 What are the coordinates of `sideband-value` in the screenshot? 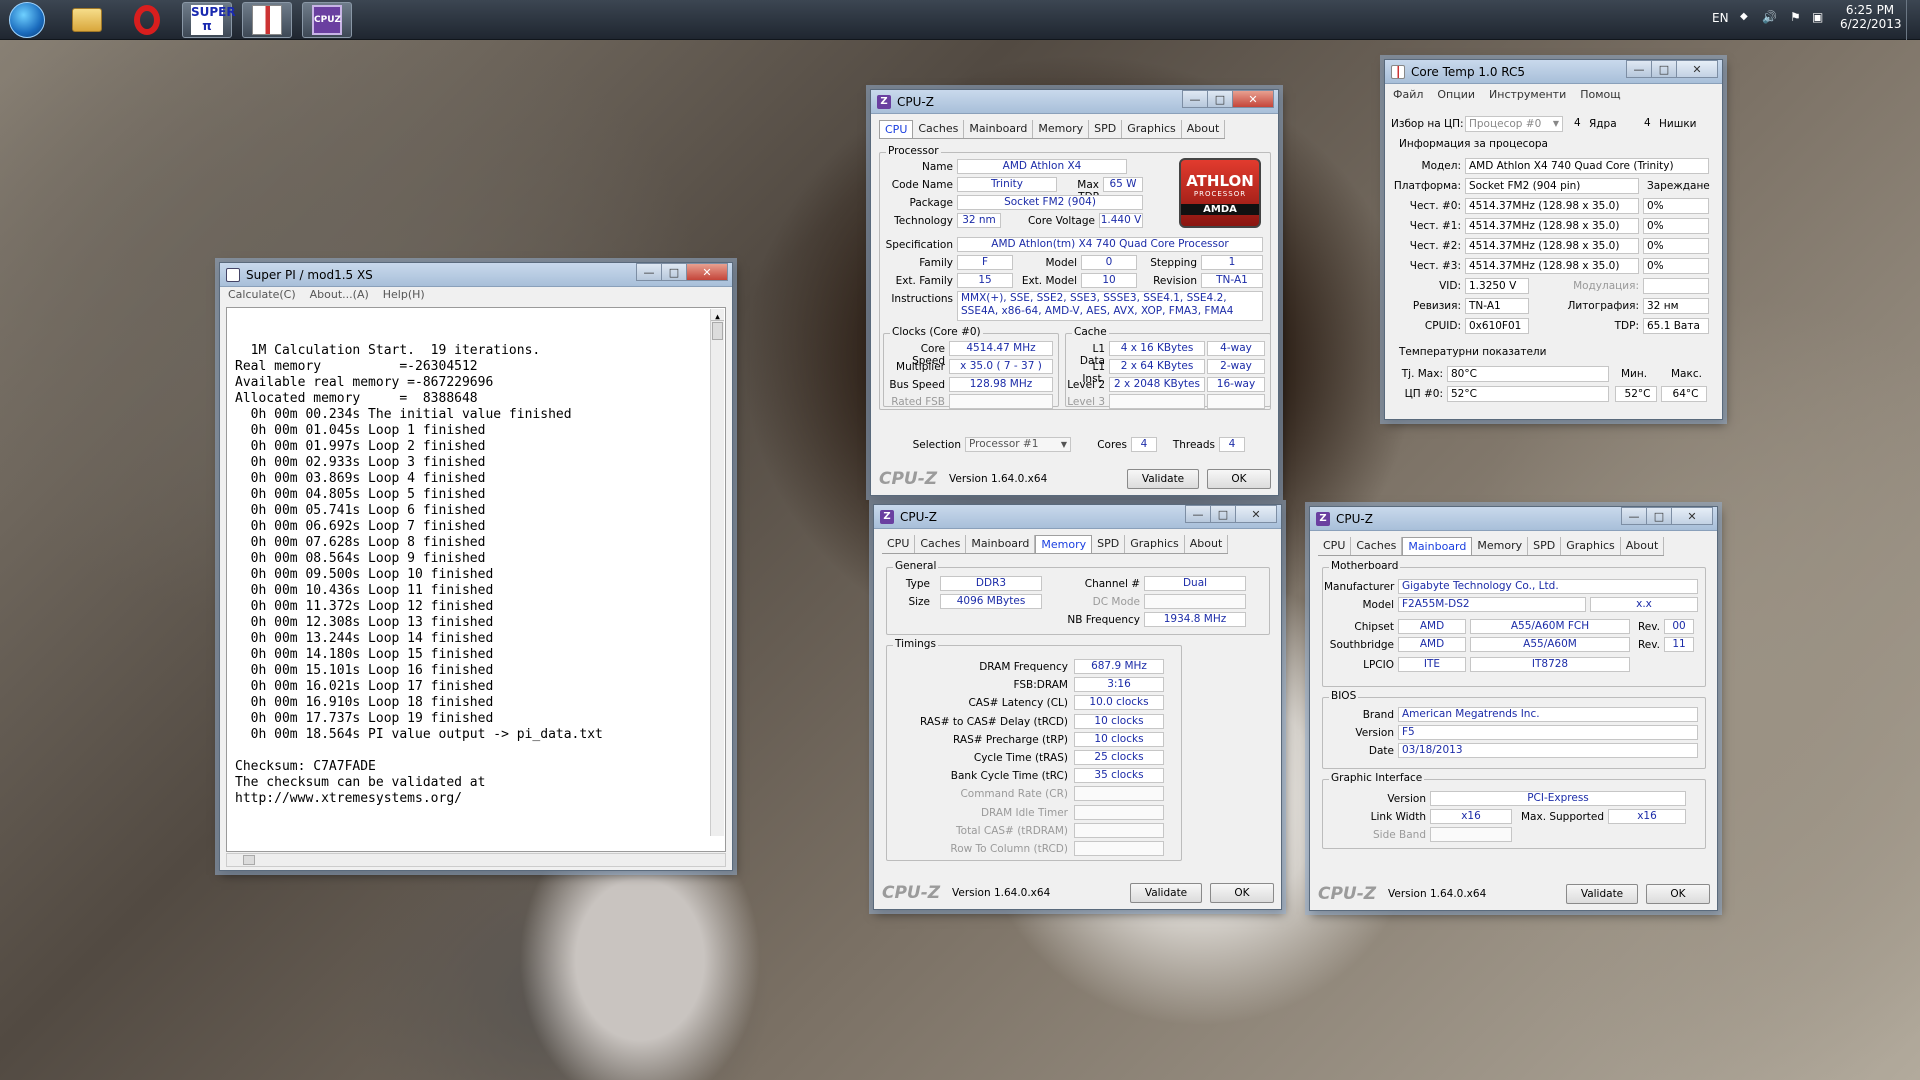 It's located at (1471, 834).